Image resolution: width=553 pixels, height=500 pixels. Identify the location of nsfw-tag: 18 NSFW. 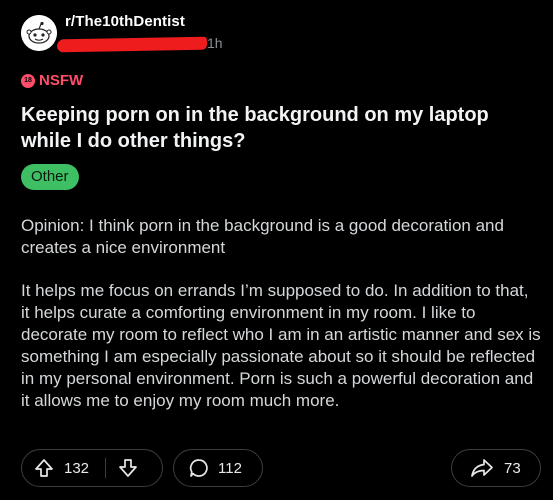
(52, 80).